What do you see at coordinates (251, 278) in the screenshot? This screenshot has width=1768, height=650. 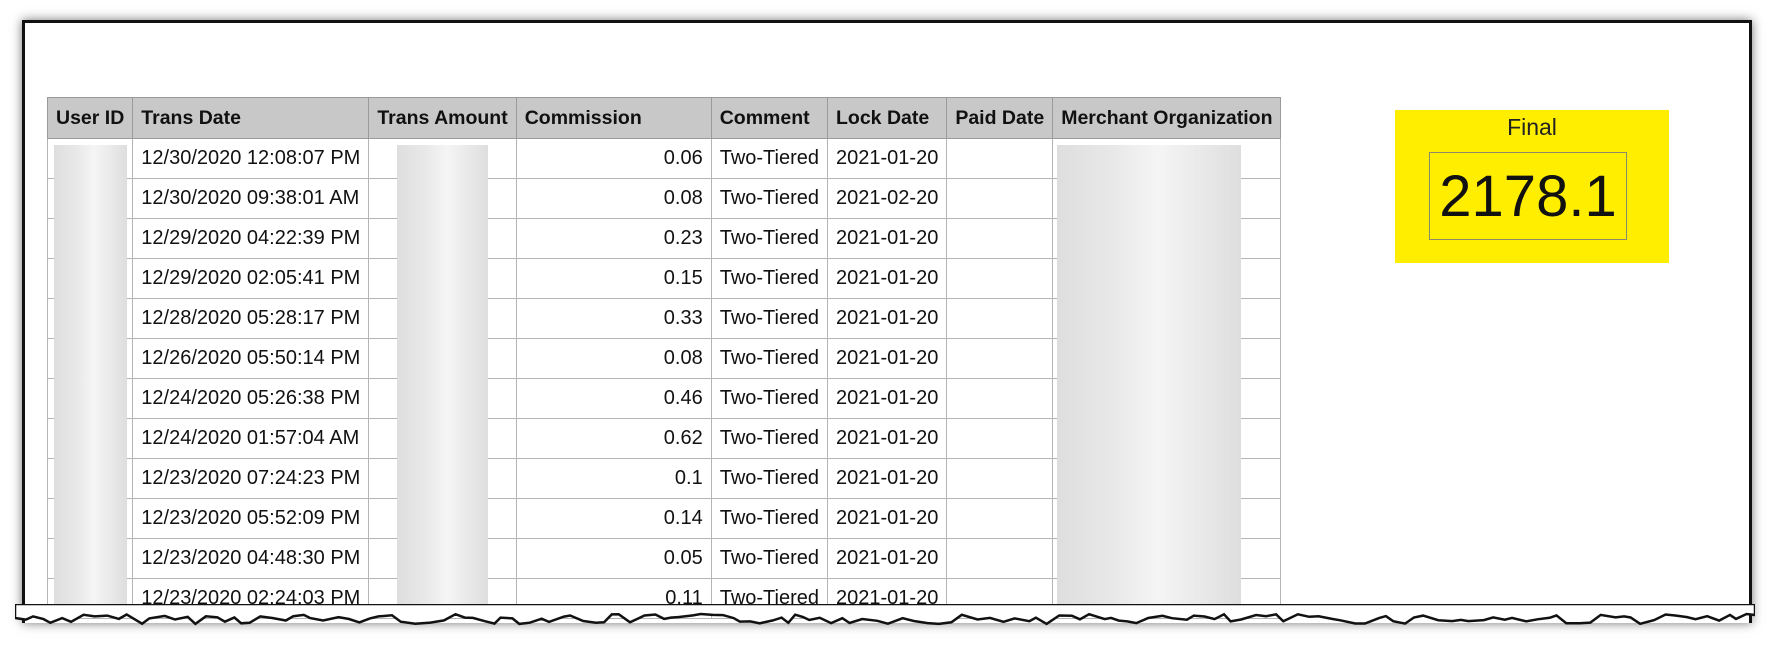 I see `cell-trans-date: 12/29/2020 02:05:41 PM` at bounding box center [251, 278].